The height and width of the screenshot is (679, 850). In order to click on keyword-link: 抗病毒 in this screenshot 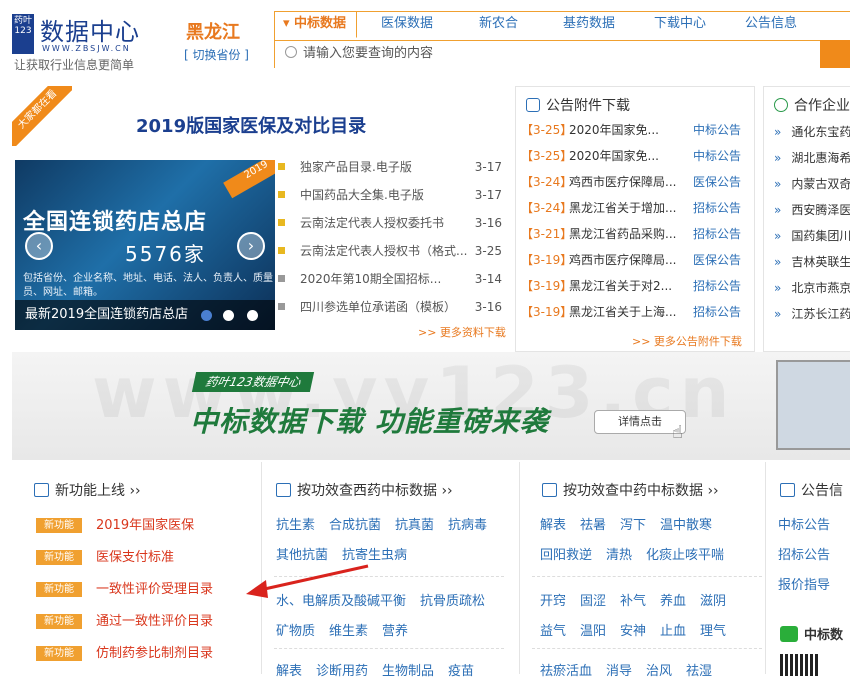, I will do `click(467, 523)`.